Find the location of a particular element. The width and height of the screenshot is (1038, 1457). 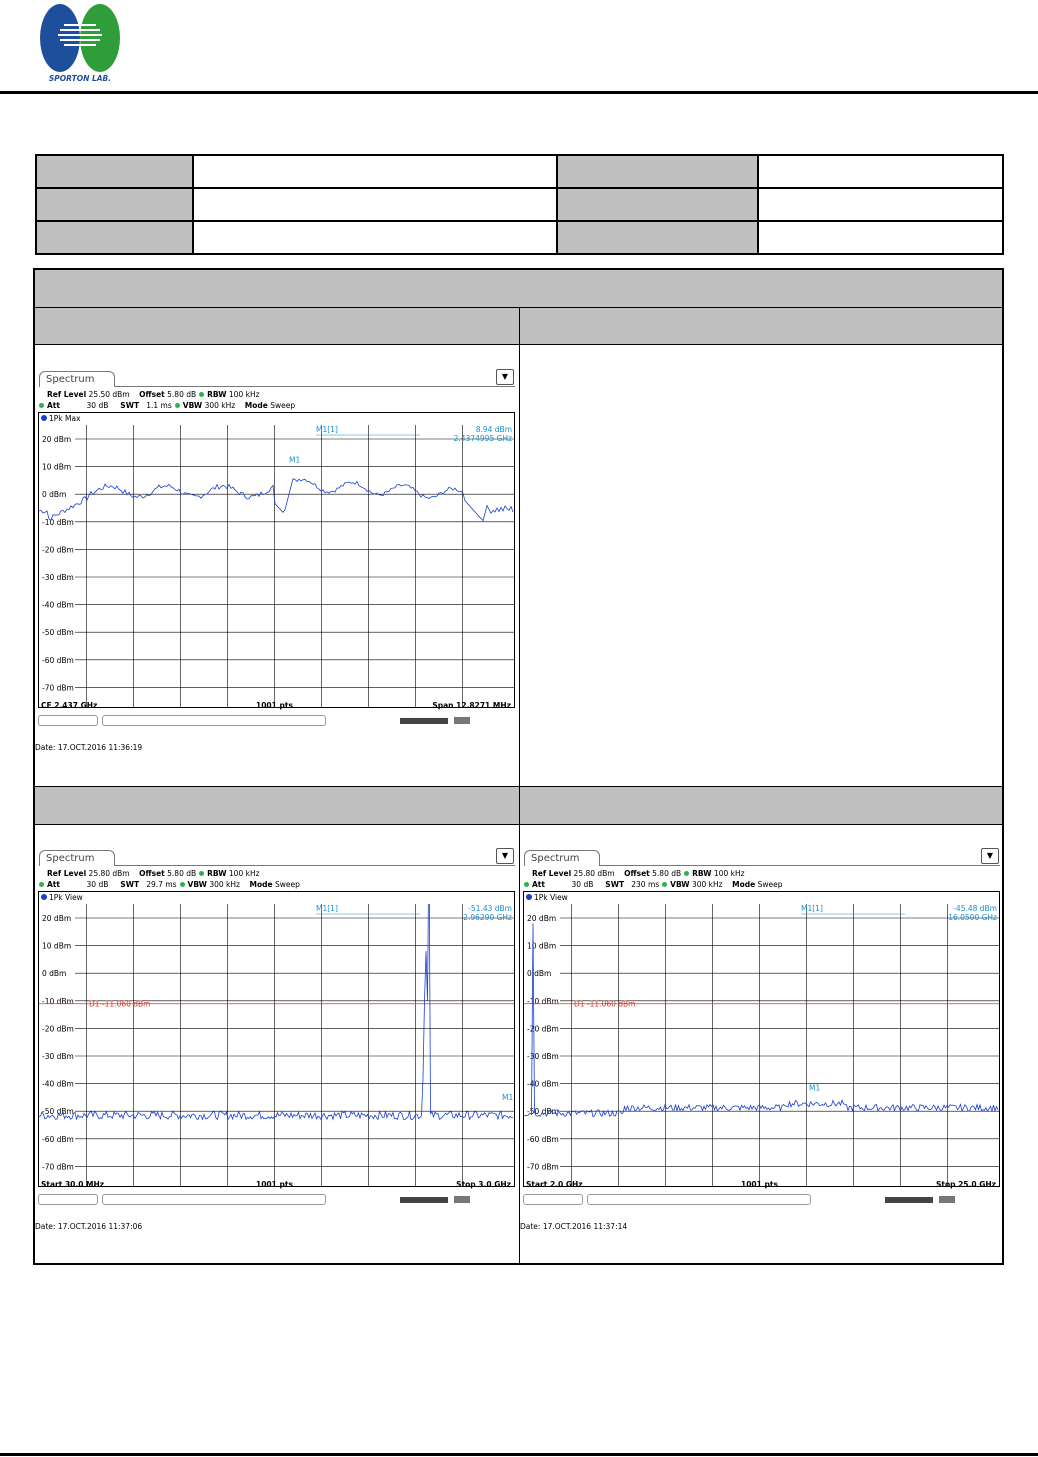

capture-date: Date: 17.OCT.2016 11:37:14 is located at coordinates (574, 1226).